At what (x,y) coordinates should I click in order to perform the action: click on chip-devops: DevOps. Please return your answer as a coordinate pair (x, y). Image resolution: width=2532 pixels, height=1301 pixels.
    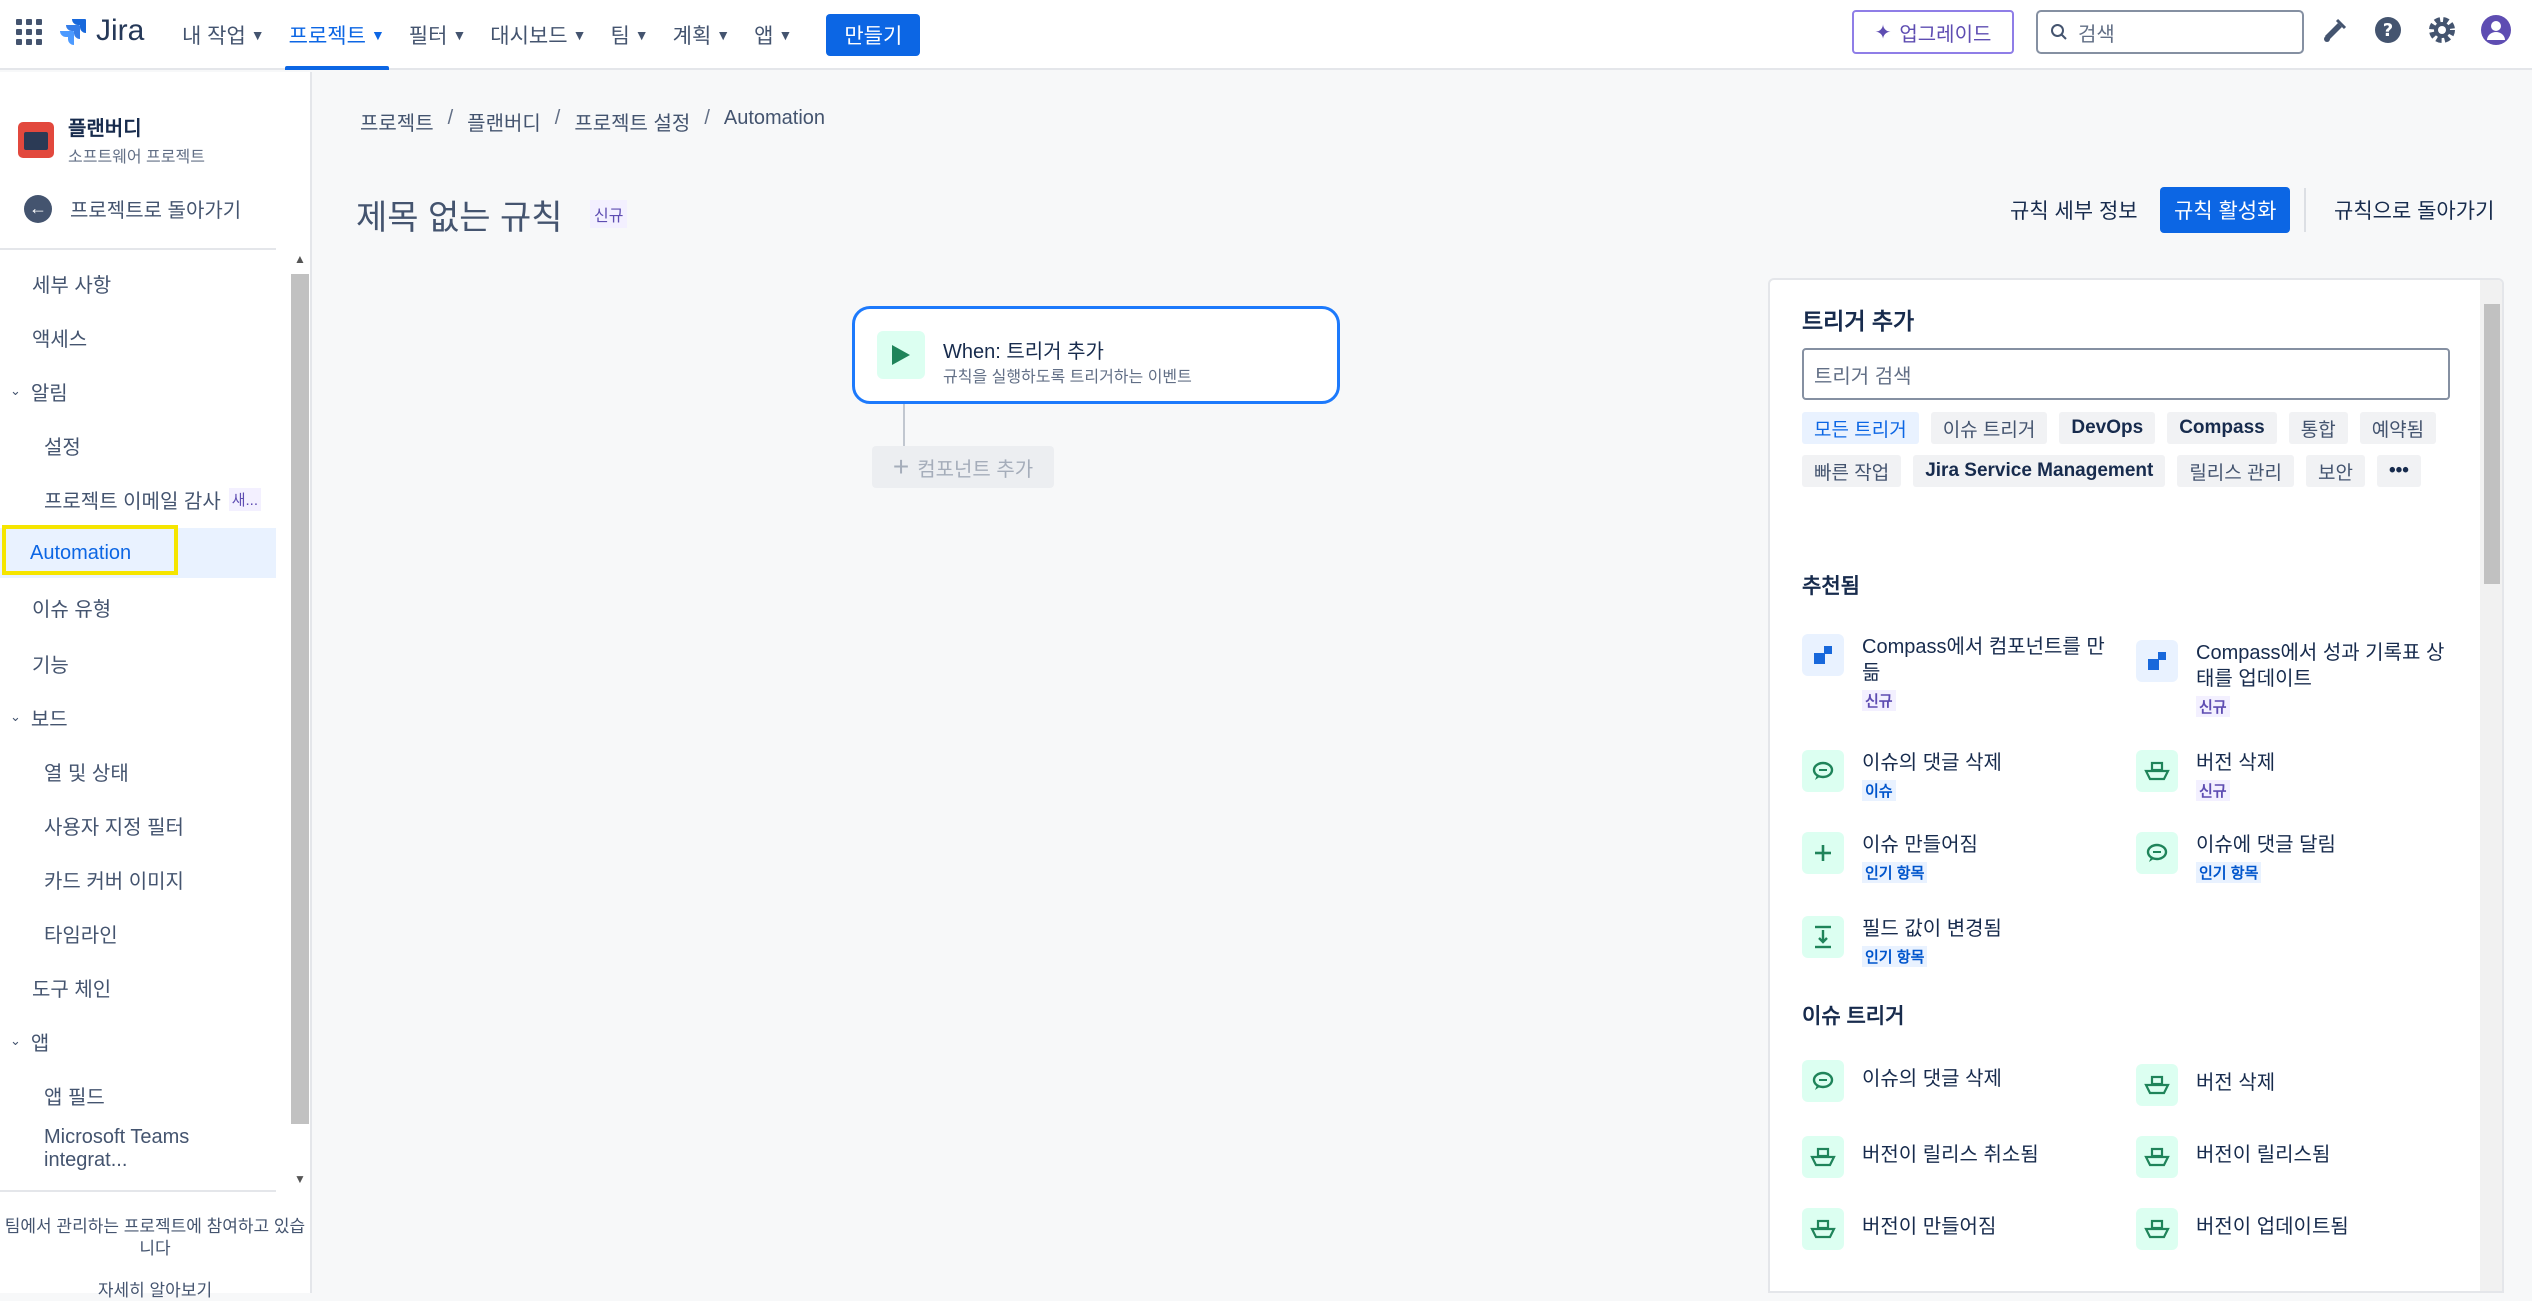
    Looking at the image, I should click on (2107, 428).